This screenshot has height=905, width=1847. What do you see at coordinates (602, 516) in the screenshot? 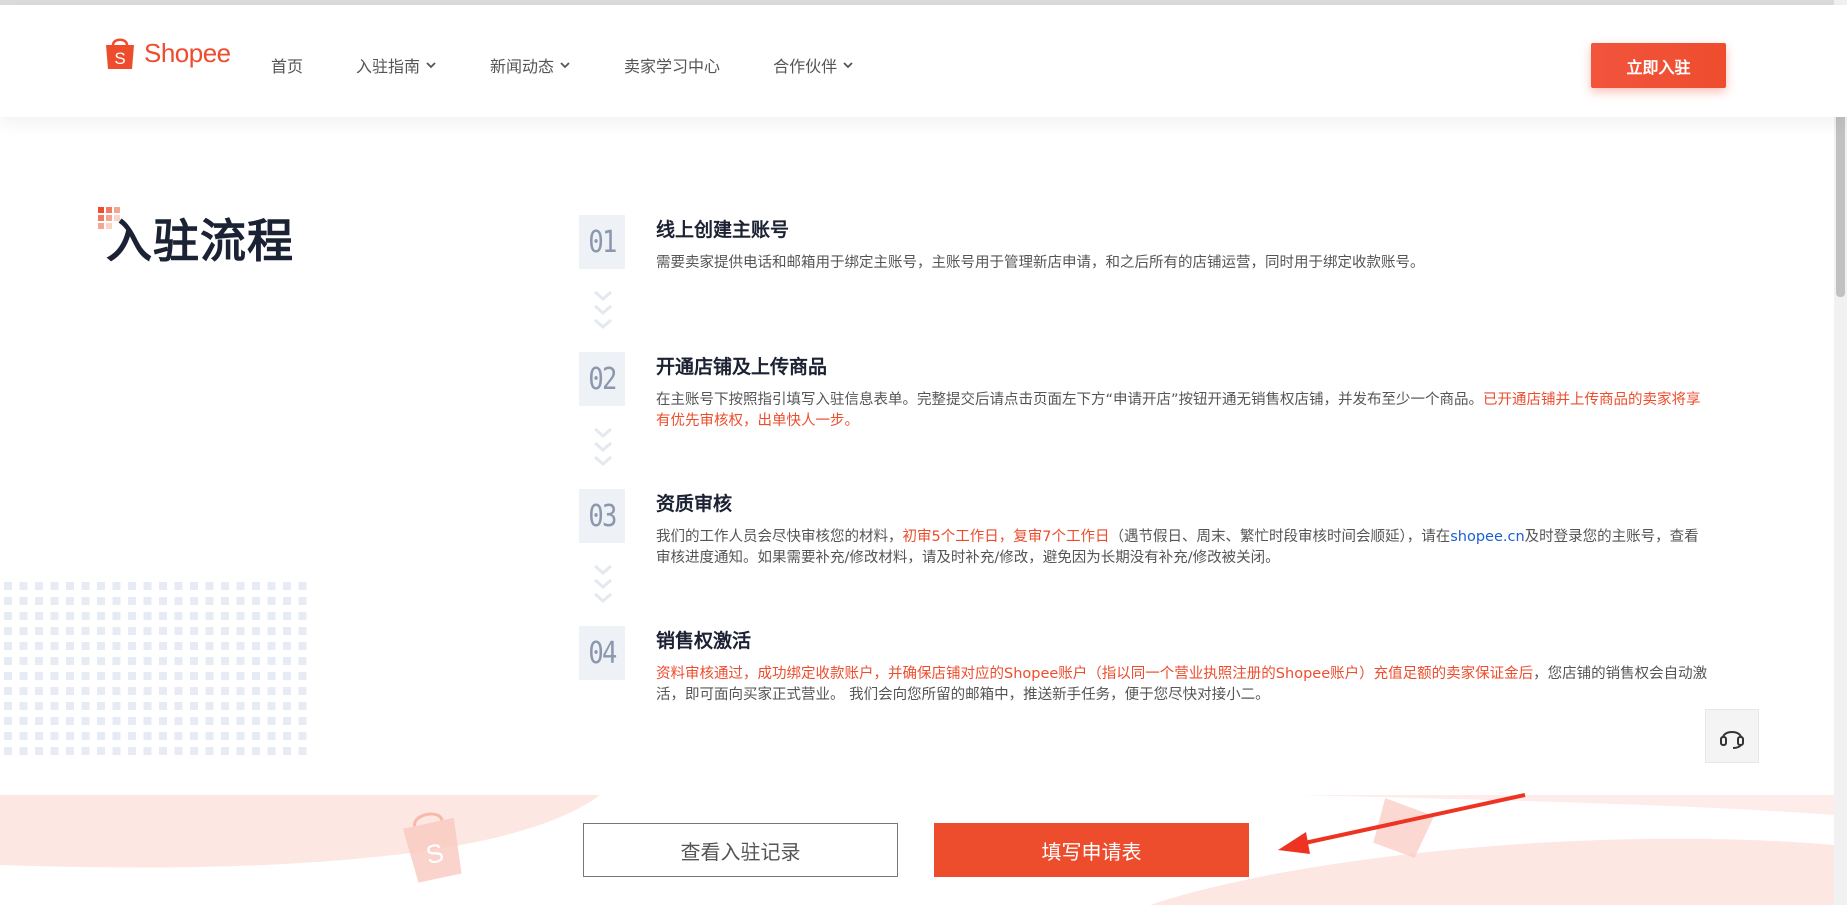
I see `step-number: 03` at bounding box center [602, 516].